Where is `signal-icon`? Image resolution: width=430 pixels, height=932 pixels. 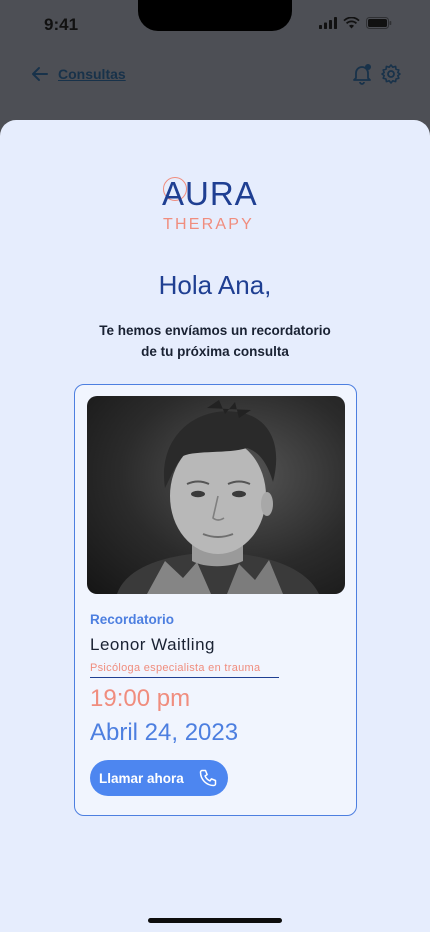 signal-icon is located at coordinates (328, 23).